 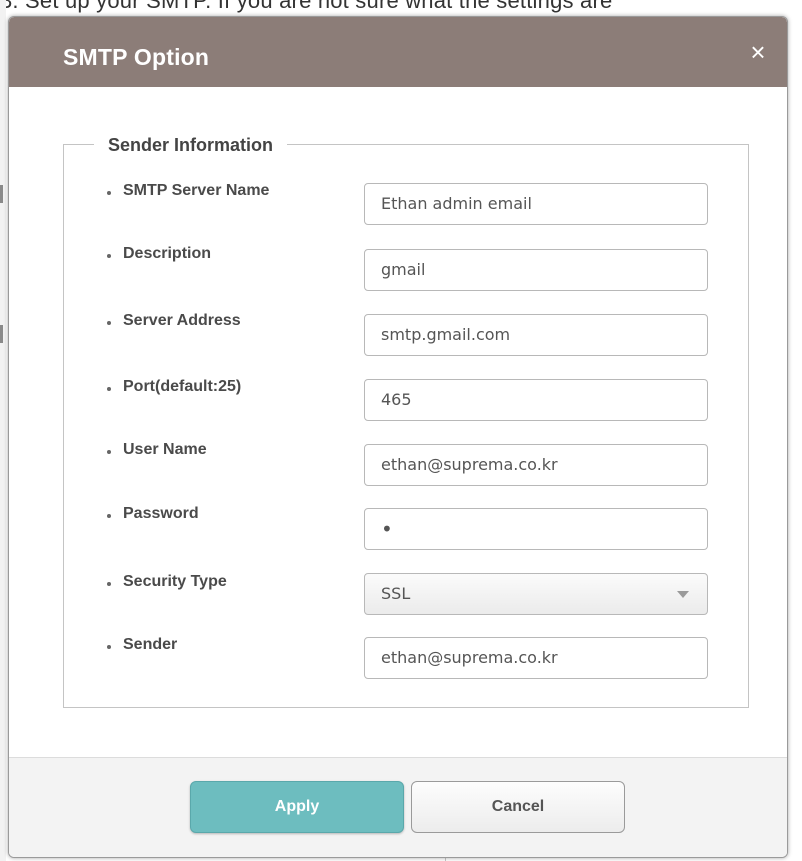 What do you see at coordinates (536, 594) in the screenshot?
I see `security-type-select: SSL` at bounding box center [536, 594].